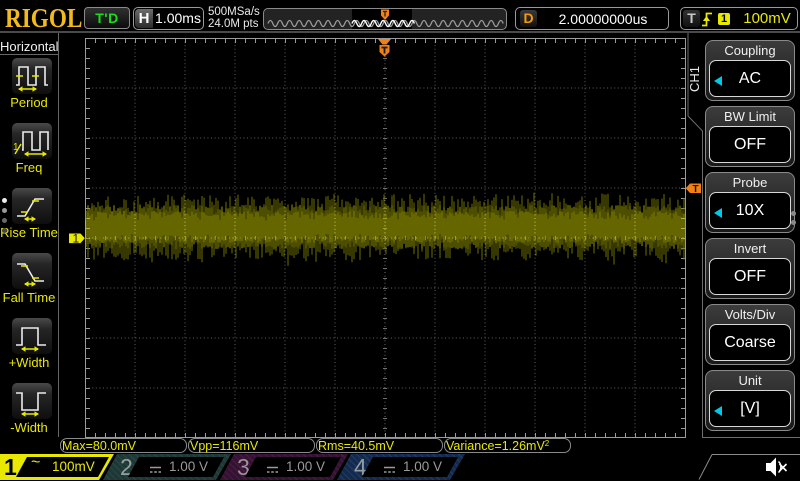 This screenshot has width=800, height=481. What do you see at coordinates (76, 239) in the screenshot?
I see `svg-text: 1` at bounding box center [76, 239].